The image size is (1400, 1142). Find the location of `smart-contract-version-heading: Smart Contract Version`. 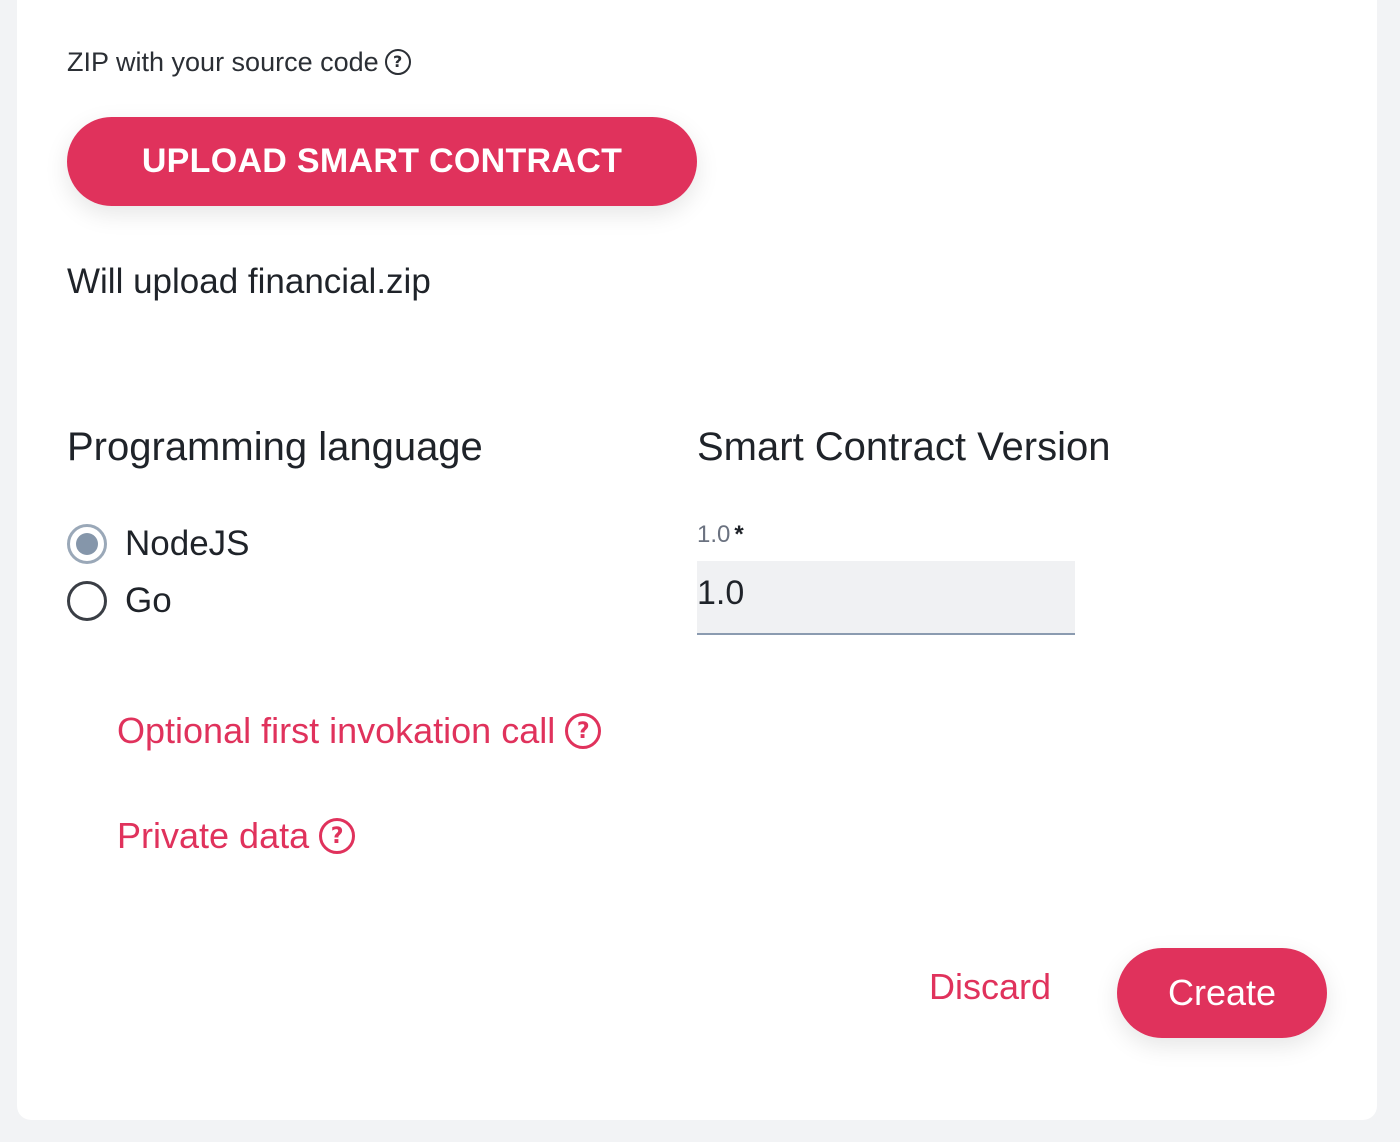

smart-contract-version-heading: Smart Contract Version is located at coordinates (904, 447).